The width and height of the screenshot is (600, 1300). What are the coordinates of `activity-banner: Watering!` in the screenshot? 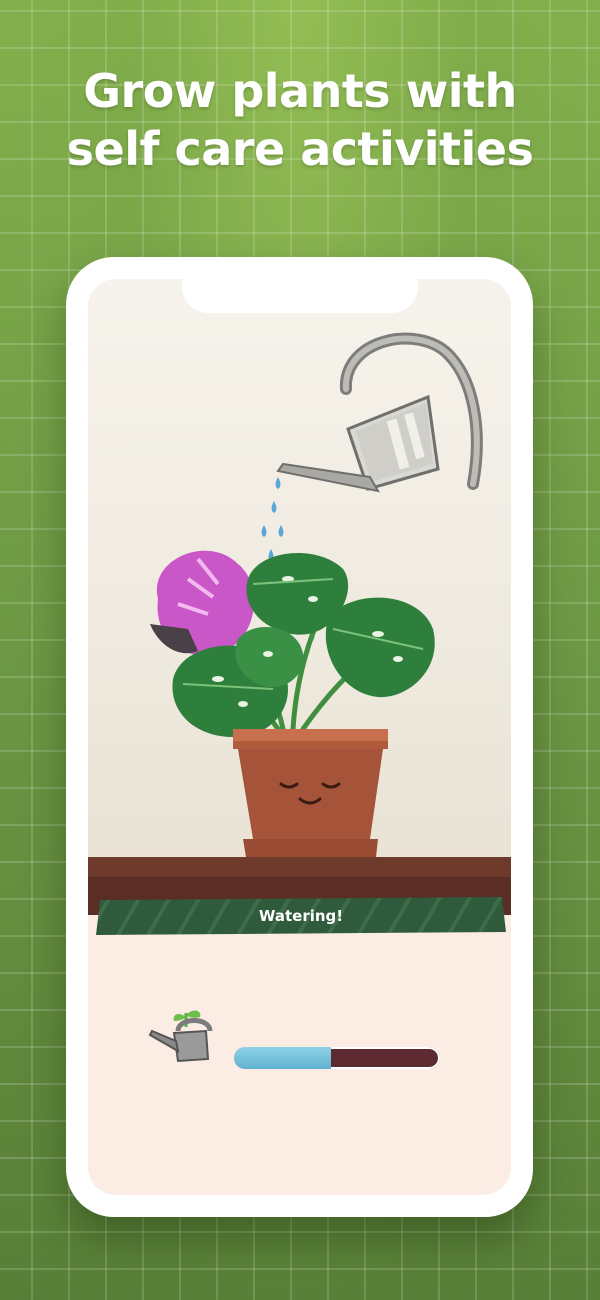 It's located at (301, 916).